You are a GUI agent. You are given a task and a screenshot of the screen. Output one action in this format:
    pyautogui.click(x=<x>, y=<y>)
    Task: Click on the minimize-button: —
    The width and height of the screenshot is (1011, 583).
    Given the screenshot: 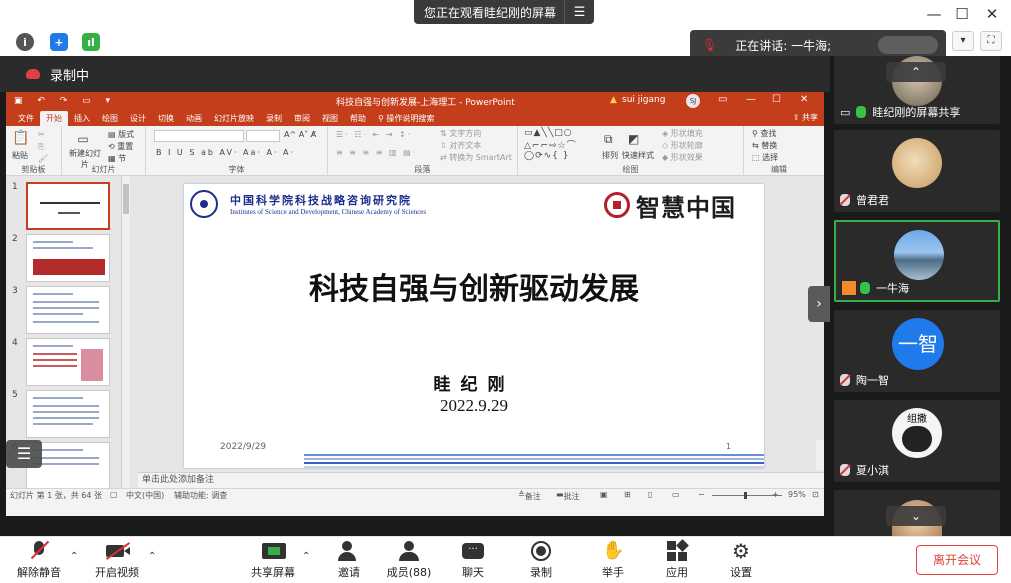 What is the action you would take?
    pyautogui.click(x=934, y=14)
    